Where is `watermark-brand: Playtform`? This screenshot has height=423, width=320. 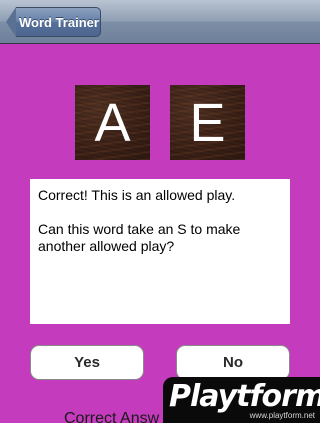
watermark-brand: Playtform is located at coordinates (244, 396).